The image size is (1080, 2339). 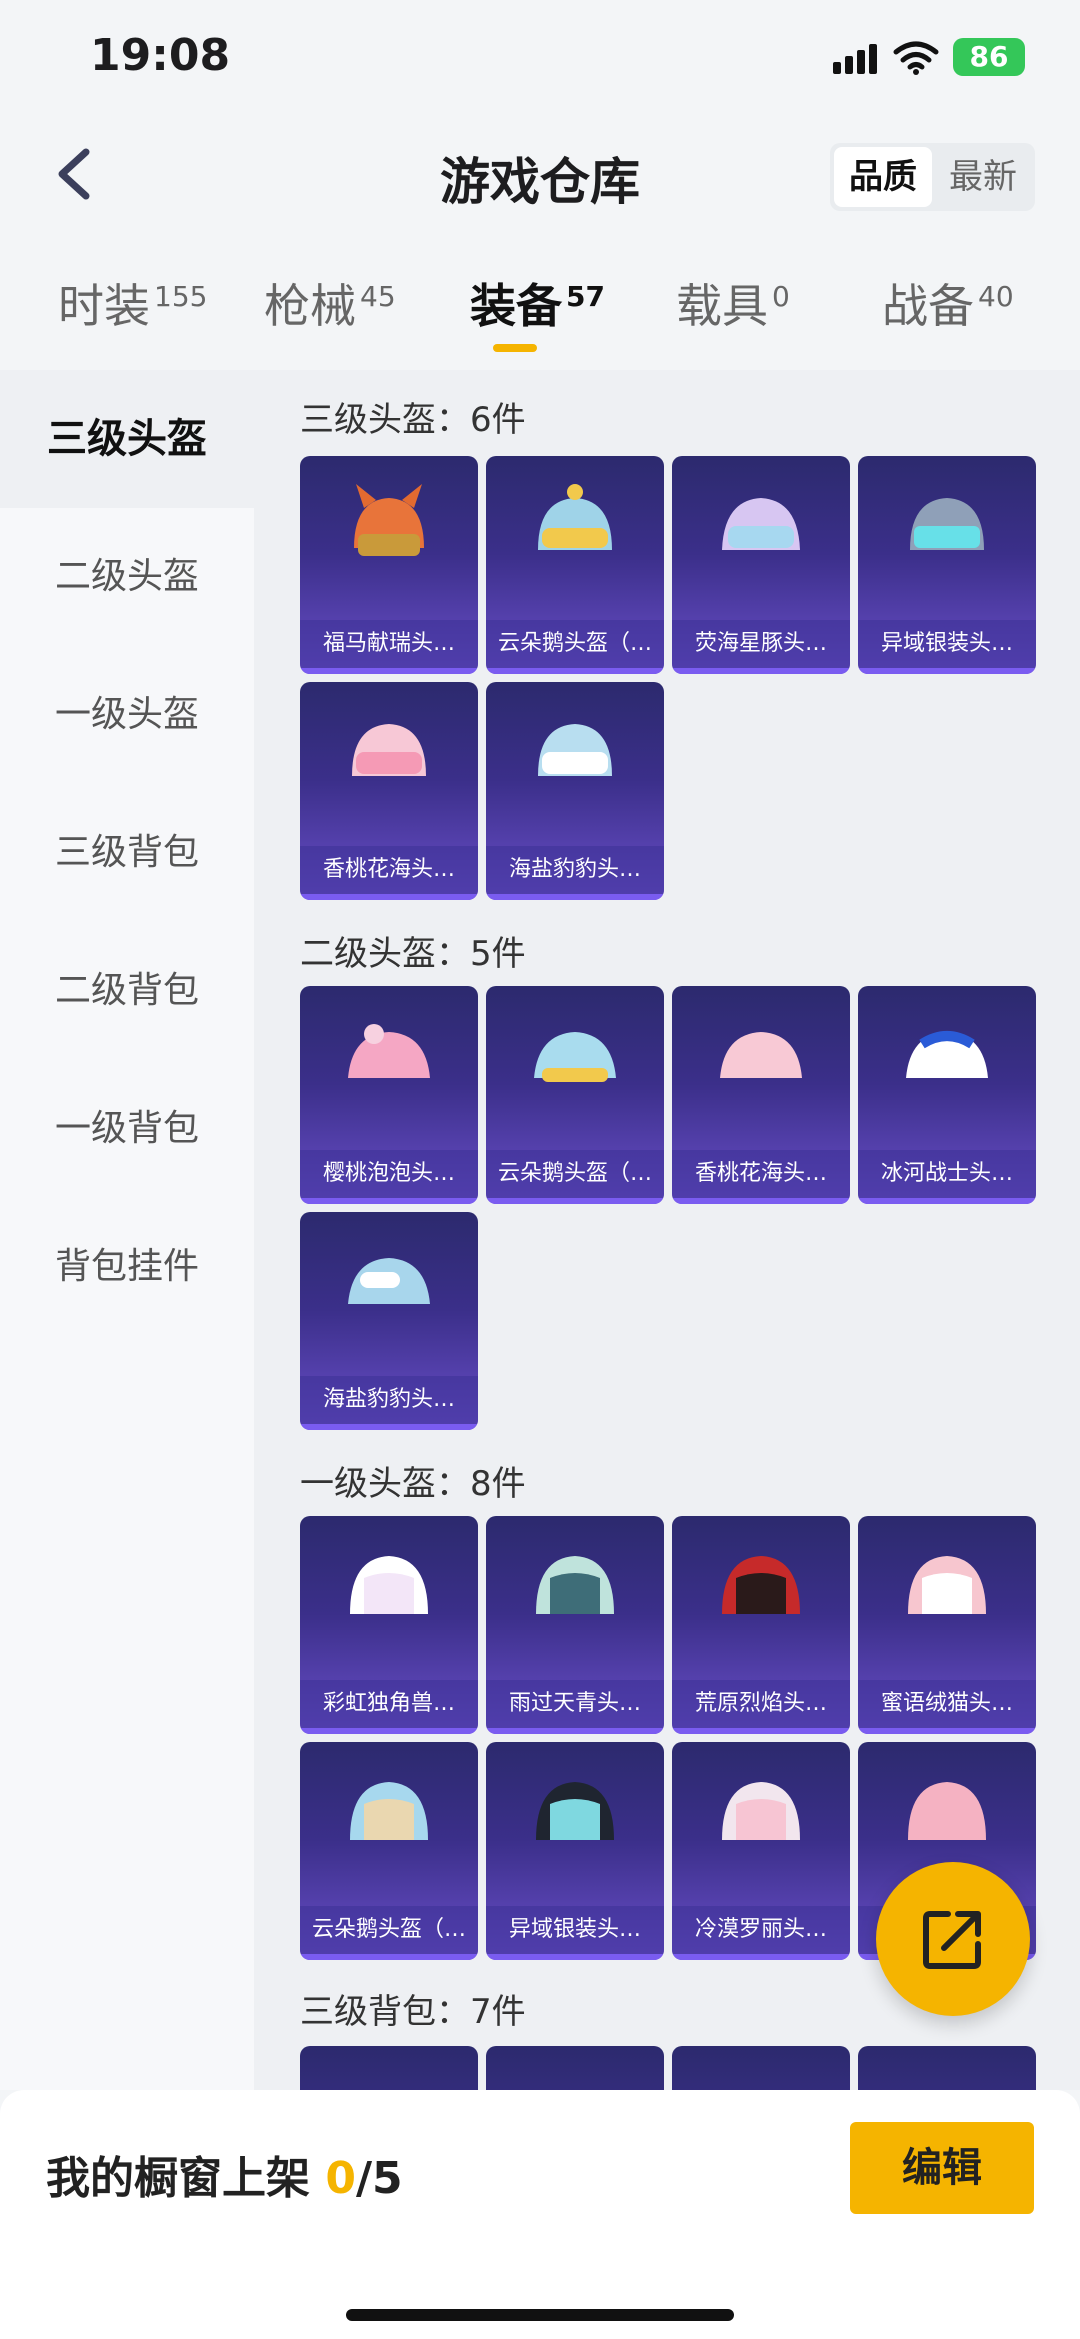 I want to click on tab-vehicles: 载具 0, so click(x=733, y=303).